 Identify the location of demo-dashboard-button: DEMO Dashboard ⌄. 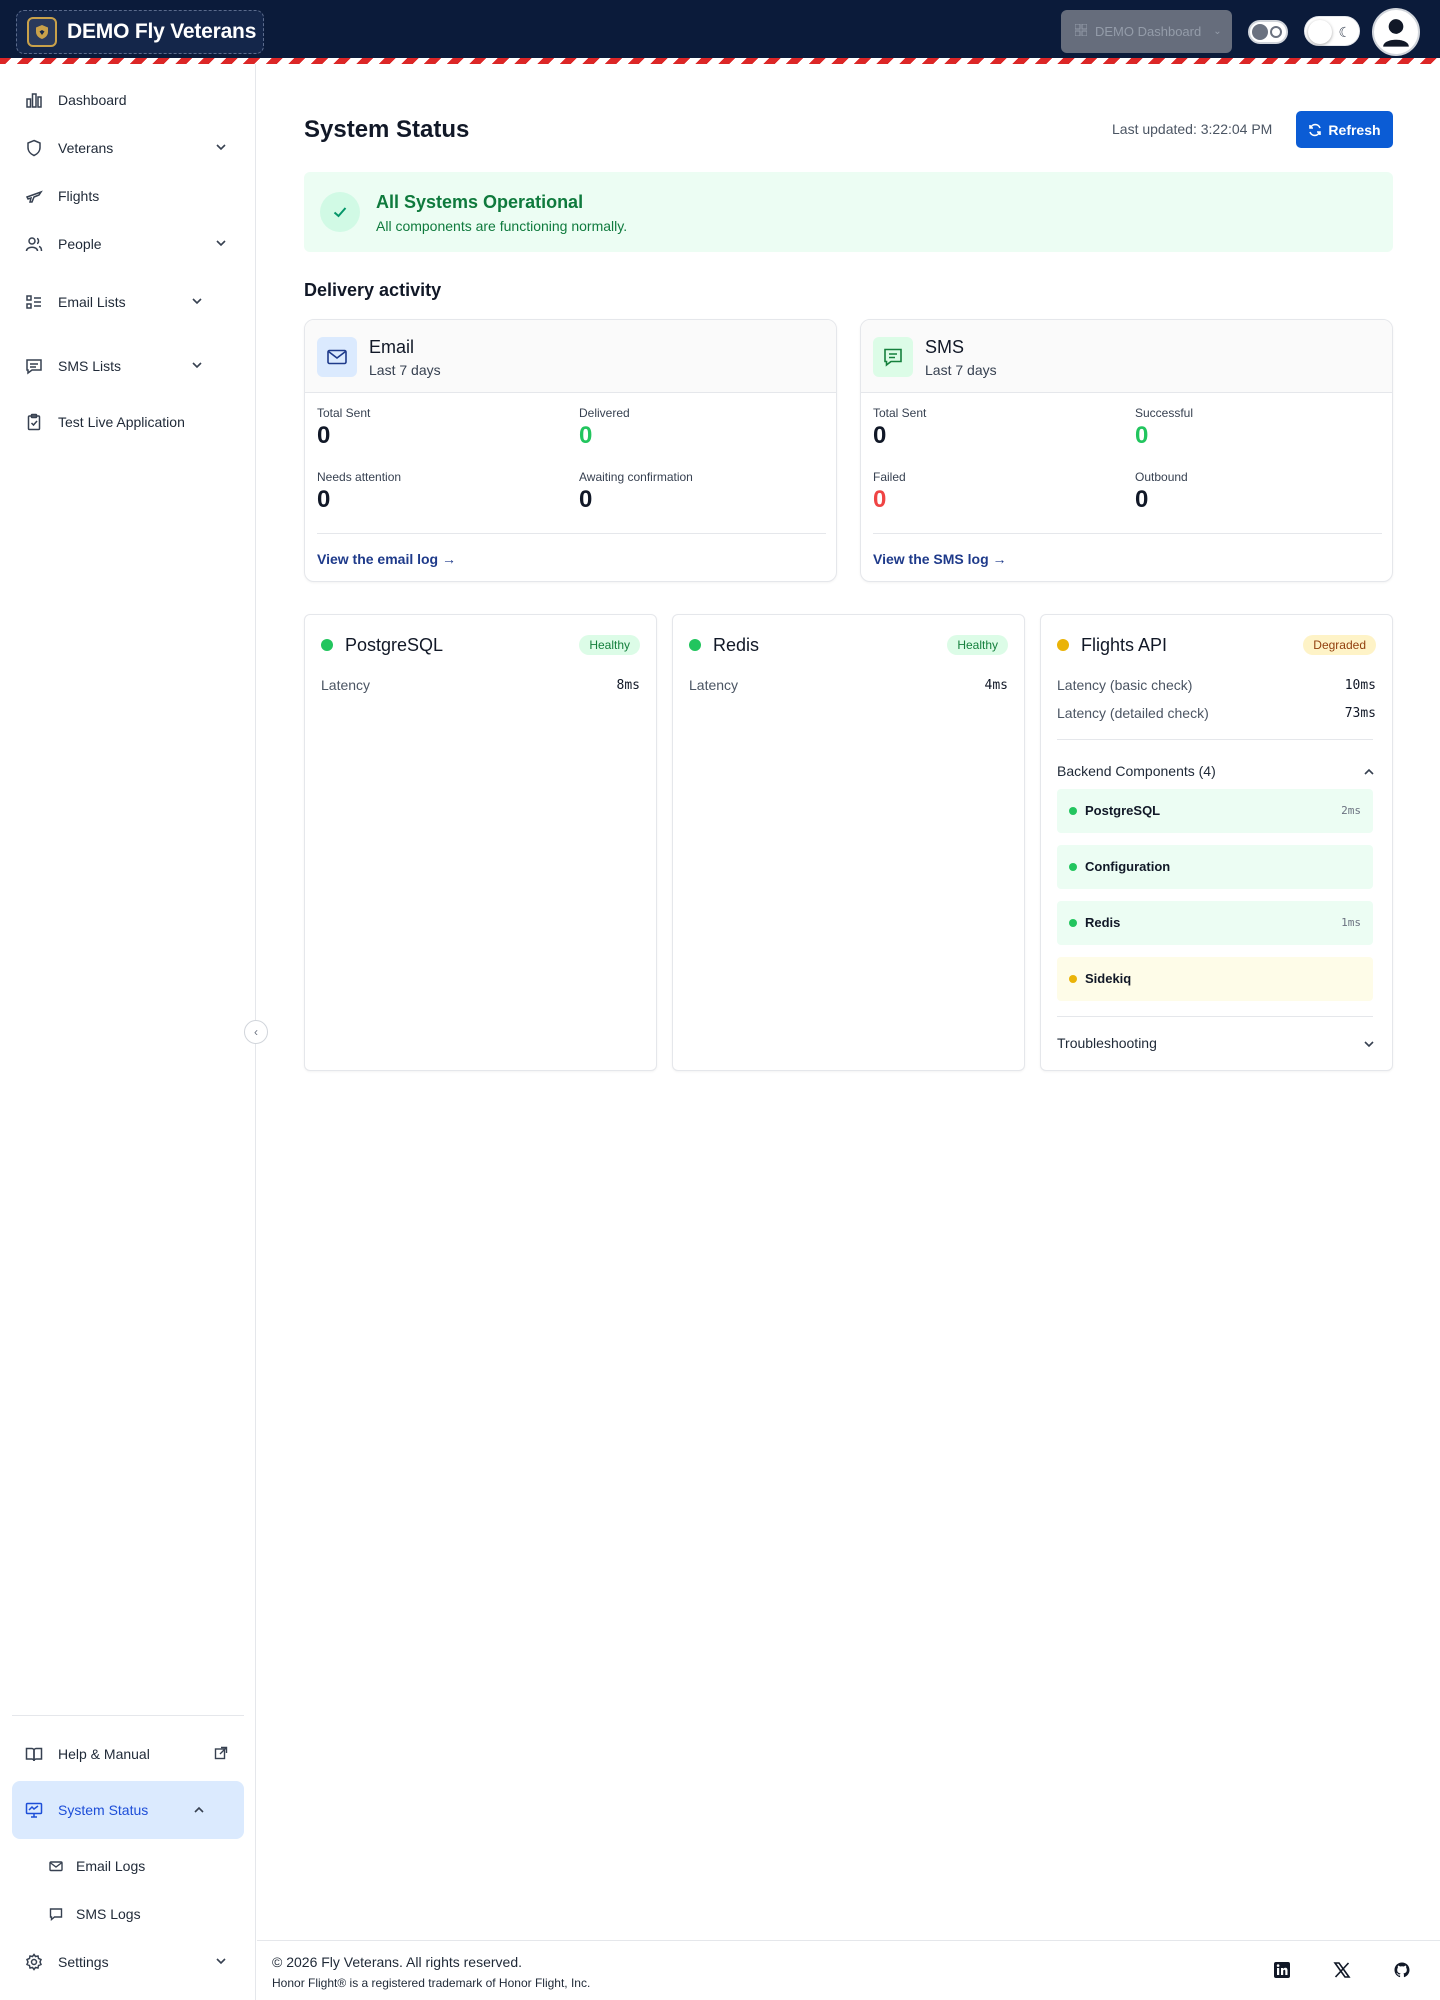
(1146, 31).